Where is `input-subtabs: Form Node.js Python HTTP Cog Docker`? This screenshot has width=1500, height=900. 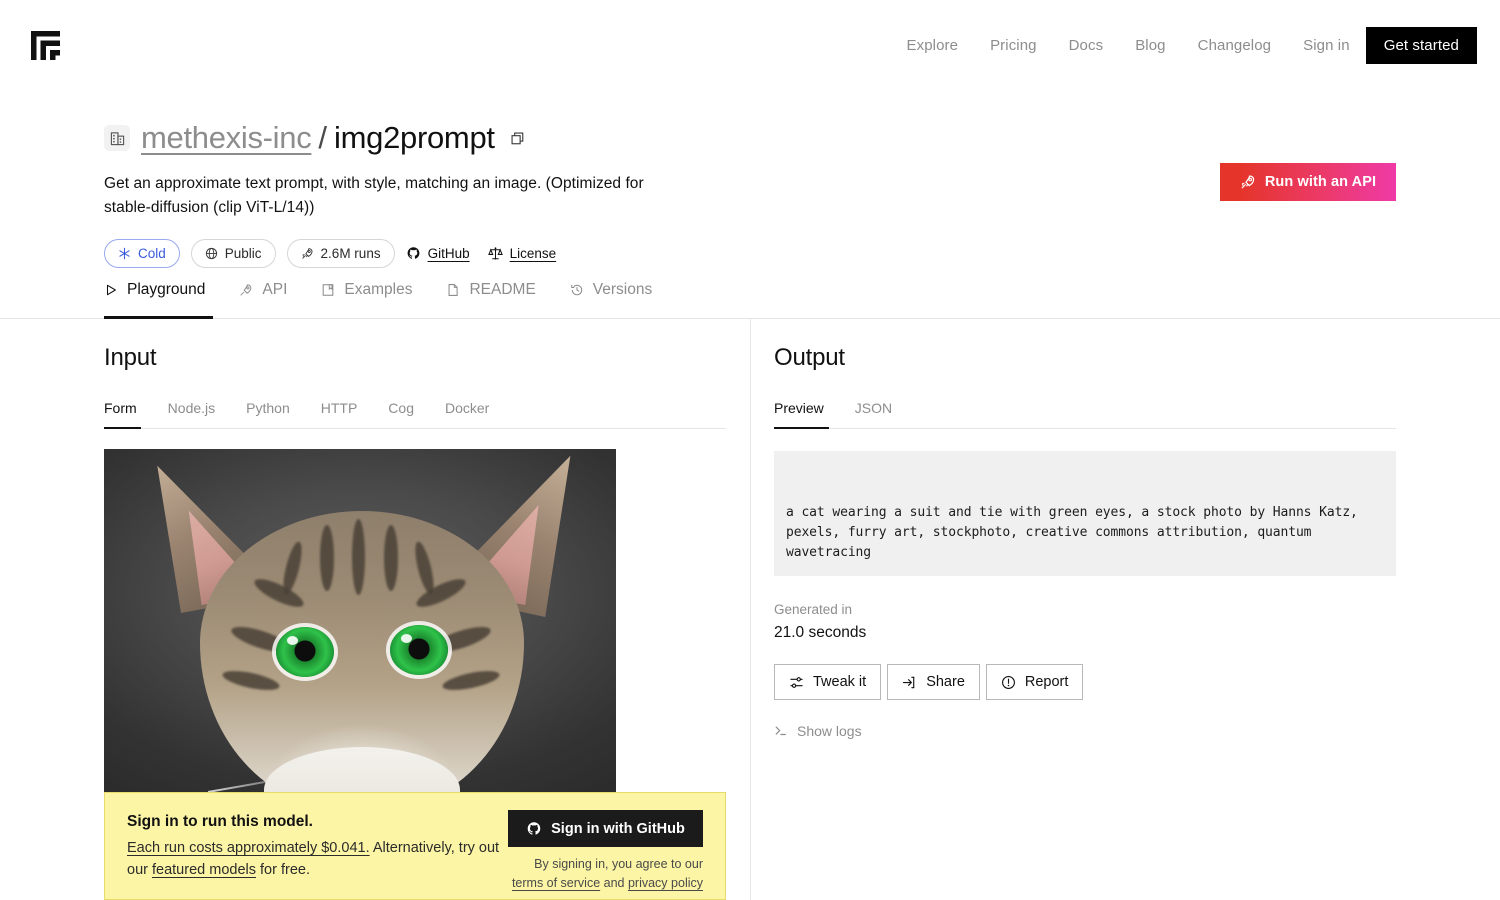 input-subtabs: Form Node.js Python HTTP Cog Docker is located at coordinates (415, 414).